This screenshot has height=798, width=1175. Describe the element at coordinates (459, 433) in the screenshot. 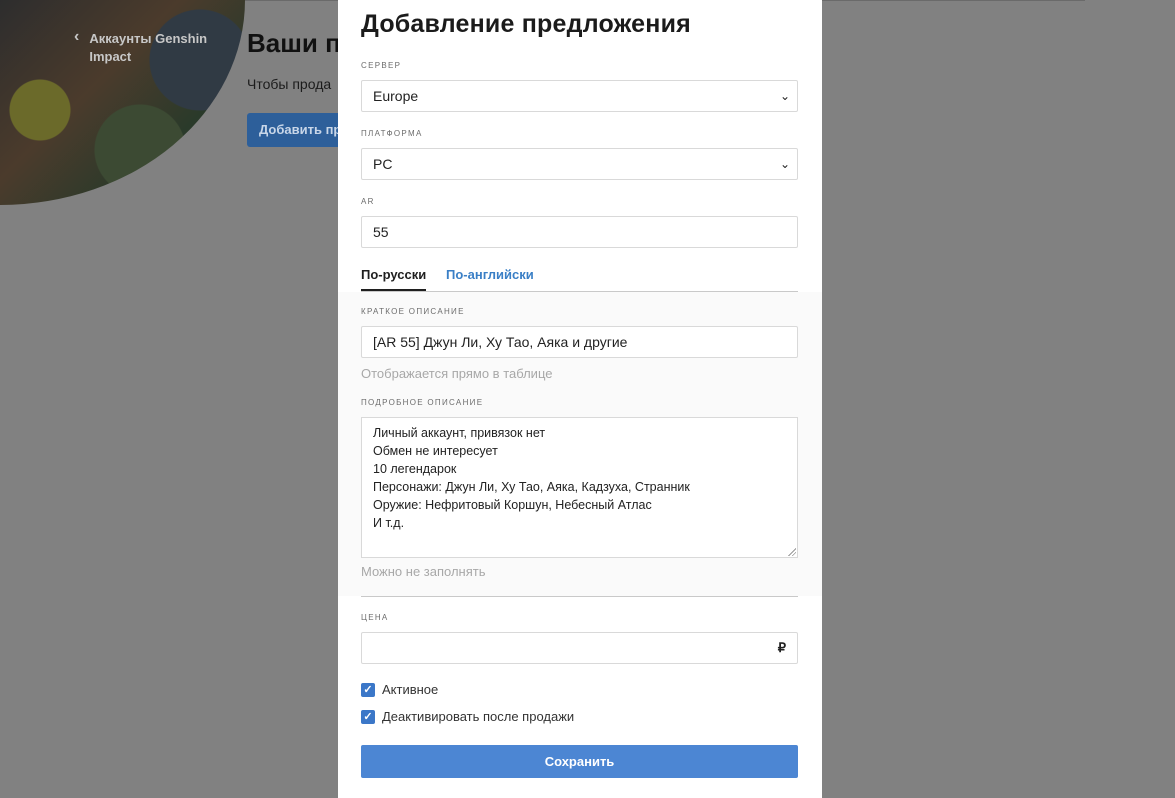

I see `textarea-line: Личный аккаунт, привязок нет` at that location.